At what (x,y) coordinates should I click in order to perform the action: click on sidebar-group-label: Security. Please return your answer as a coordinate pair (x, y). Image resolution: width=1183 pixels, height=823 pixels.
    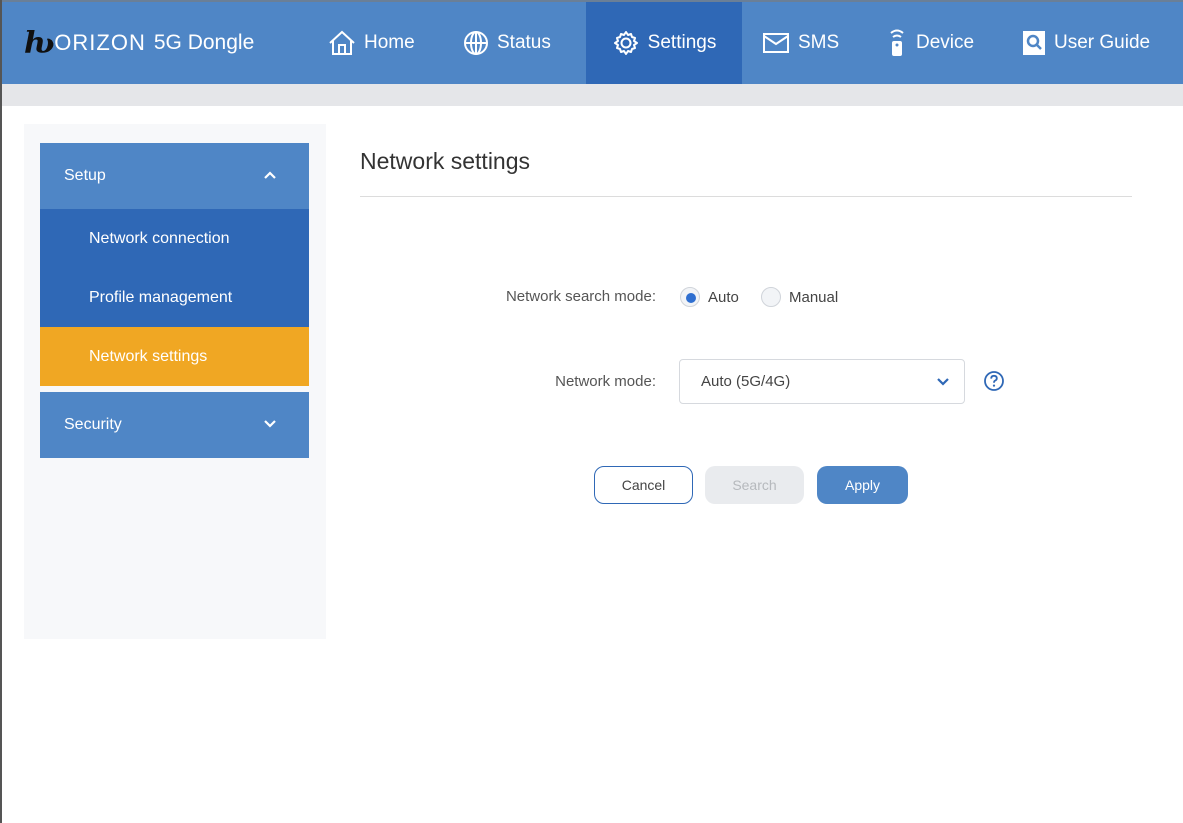
    Looking at the image, I should click on (93, 424).